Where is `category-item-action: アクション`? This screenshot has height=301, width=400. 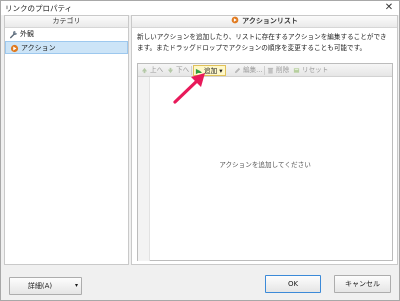 category-item-action: アクション is located at coordinates (66, 47).